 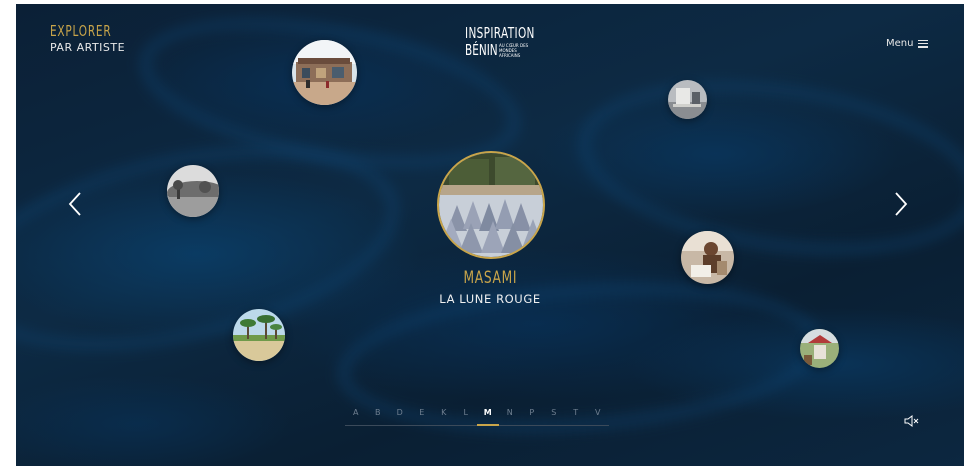 I want to click on artist-bubble-room, so click(x=687, y=99).